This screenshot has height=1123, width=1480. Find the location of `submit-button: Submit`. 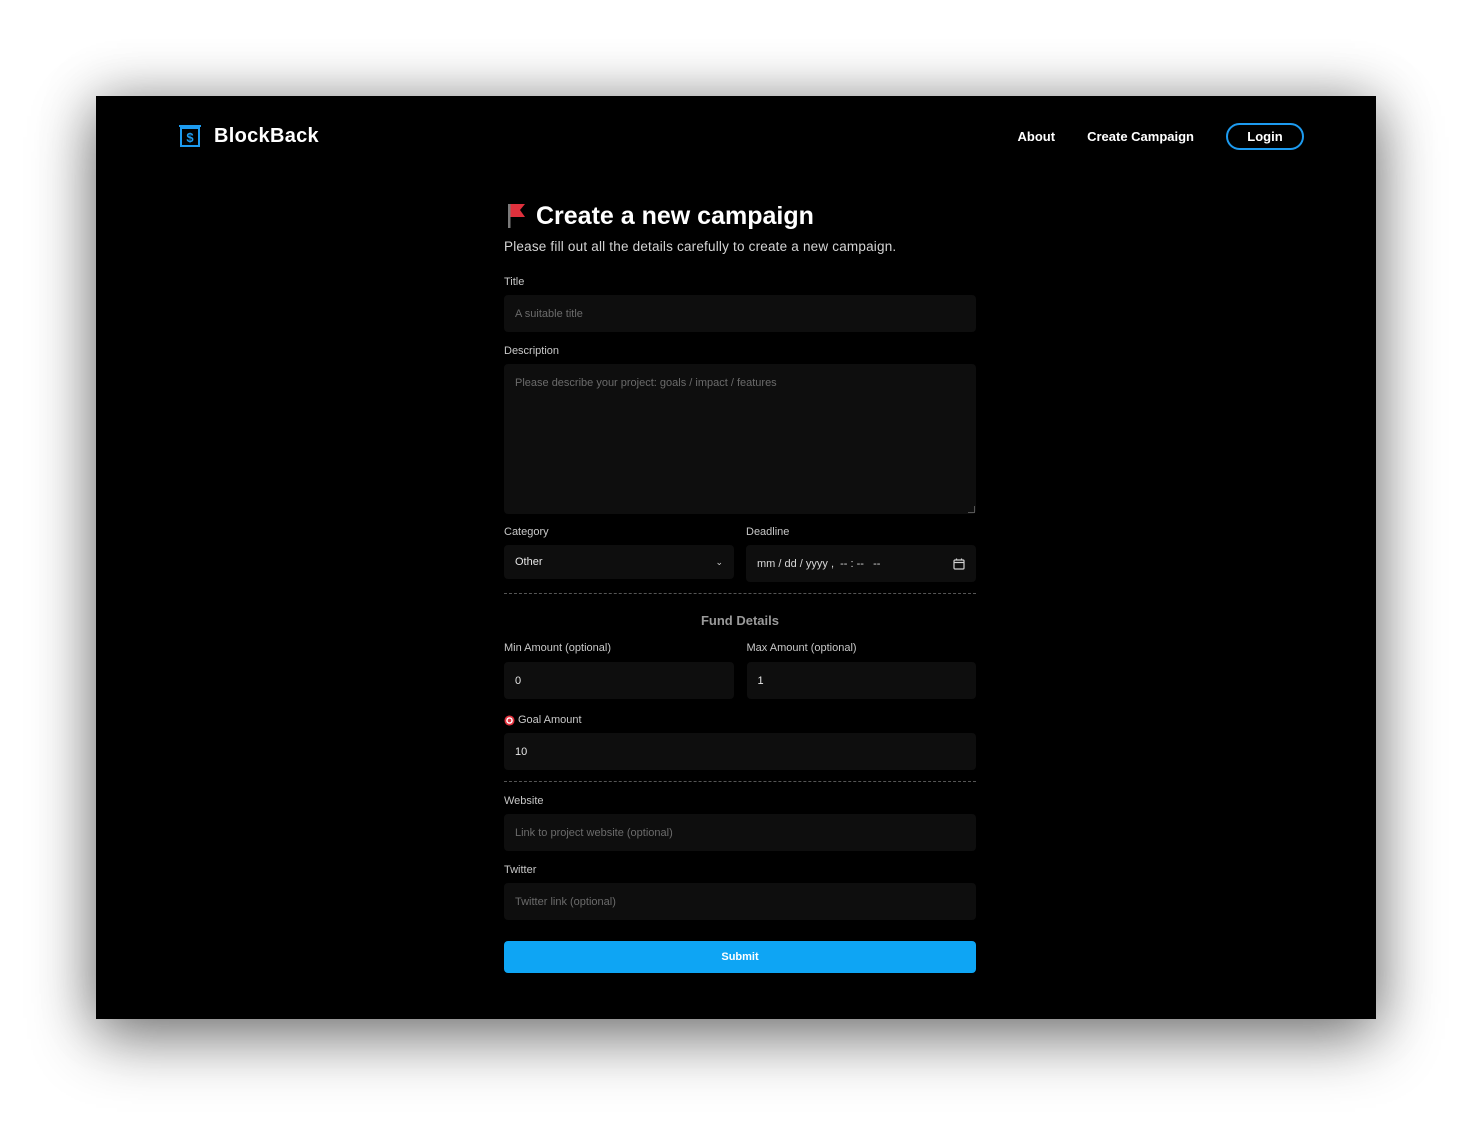

submit-button: Submit is located at coordinates (740, 957).